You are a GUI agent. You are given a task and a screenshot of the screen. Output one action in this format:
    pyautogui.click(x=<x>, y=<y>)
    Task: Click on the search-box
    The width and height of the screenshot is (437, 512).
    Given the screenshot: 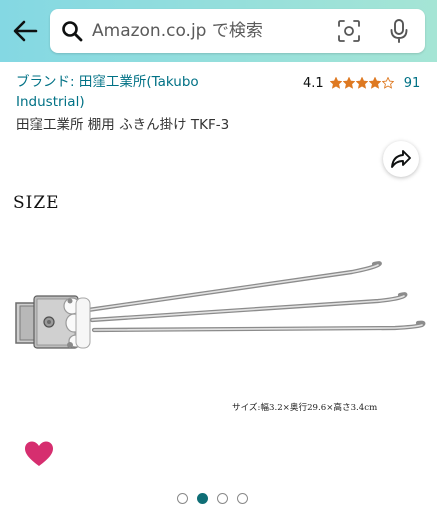 What is the action you would take?
    pyautogui.click(x=237, y=31)
    